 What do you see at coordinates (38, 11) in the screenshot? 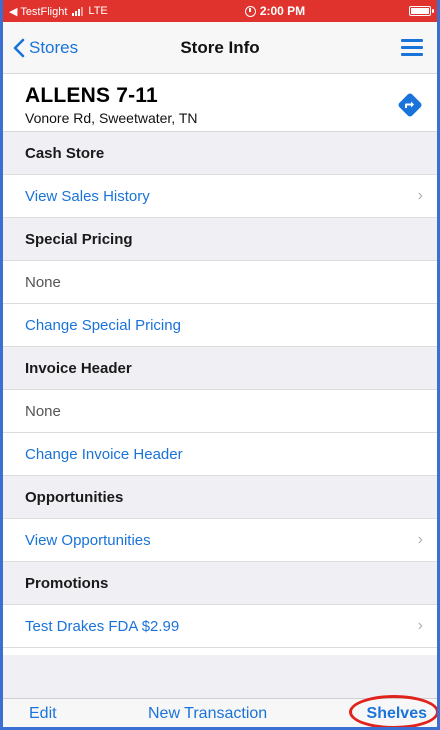
I see `carrier-label: ◀ TestFlight` at bounding box center [38, 11].